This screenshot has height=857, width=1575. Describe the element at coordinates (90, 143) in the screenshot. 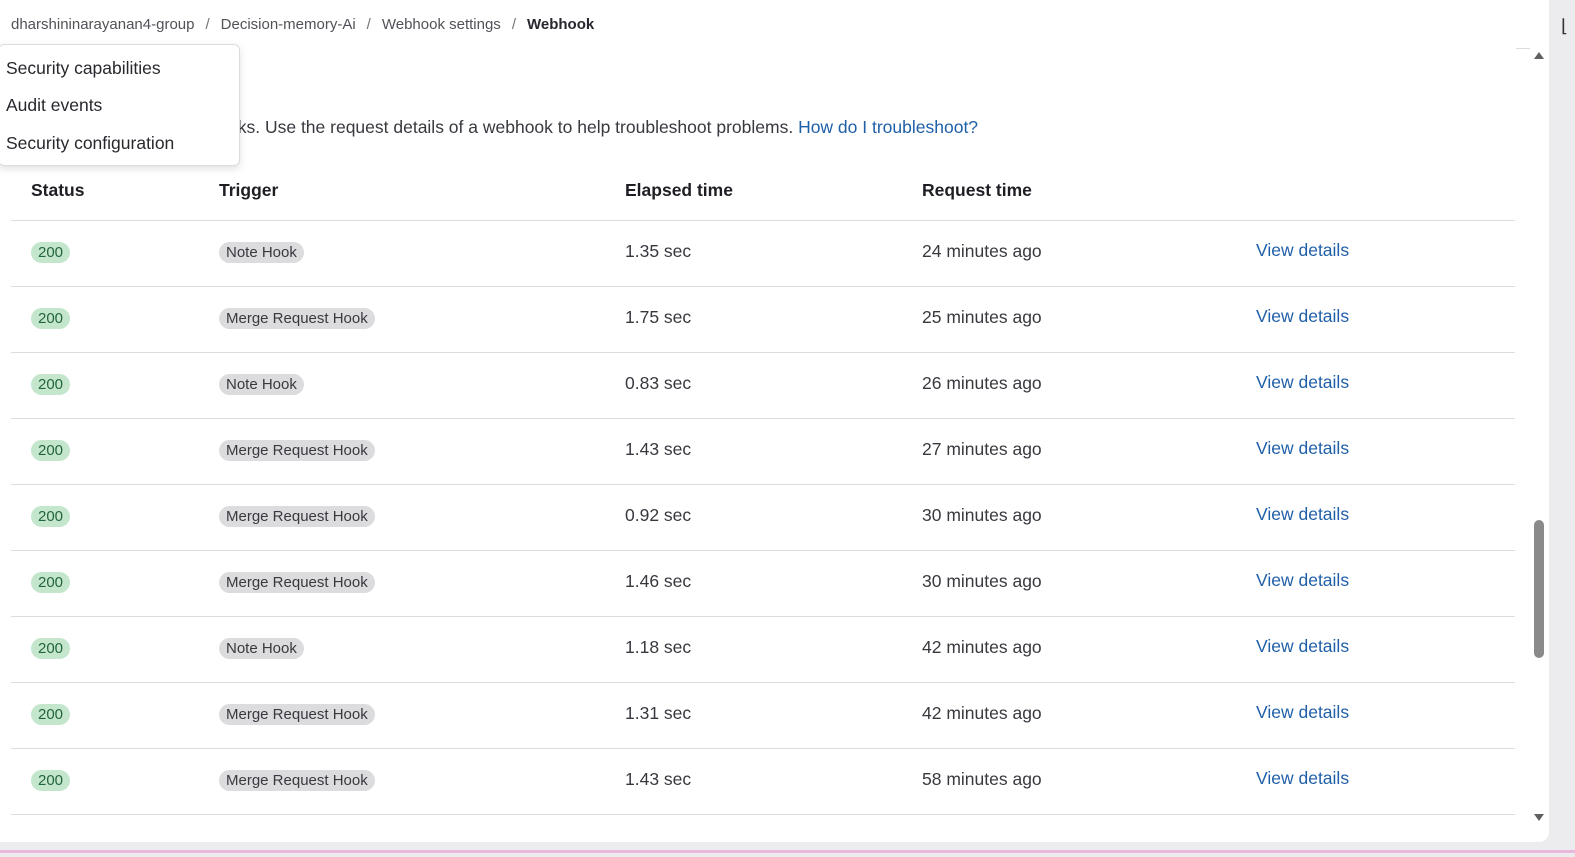

I see `menu-item-security-configuration: Security configuration` at that location.